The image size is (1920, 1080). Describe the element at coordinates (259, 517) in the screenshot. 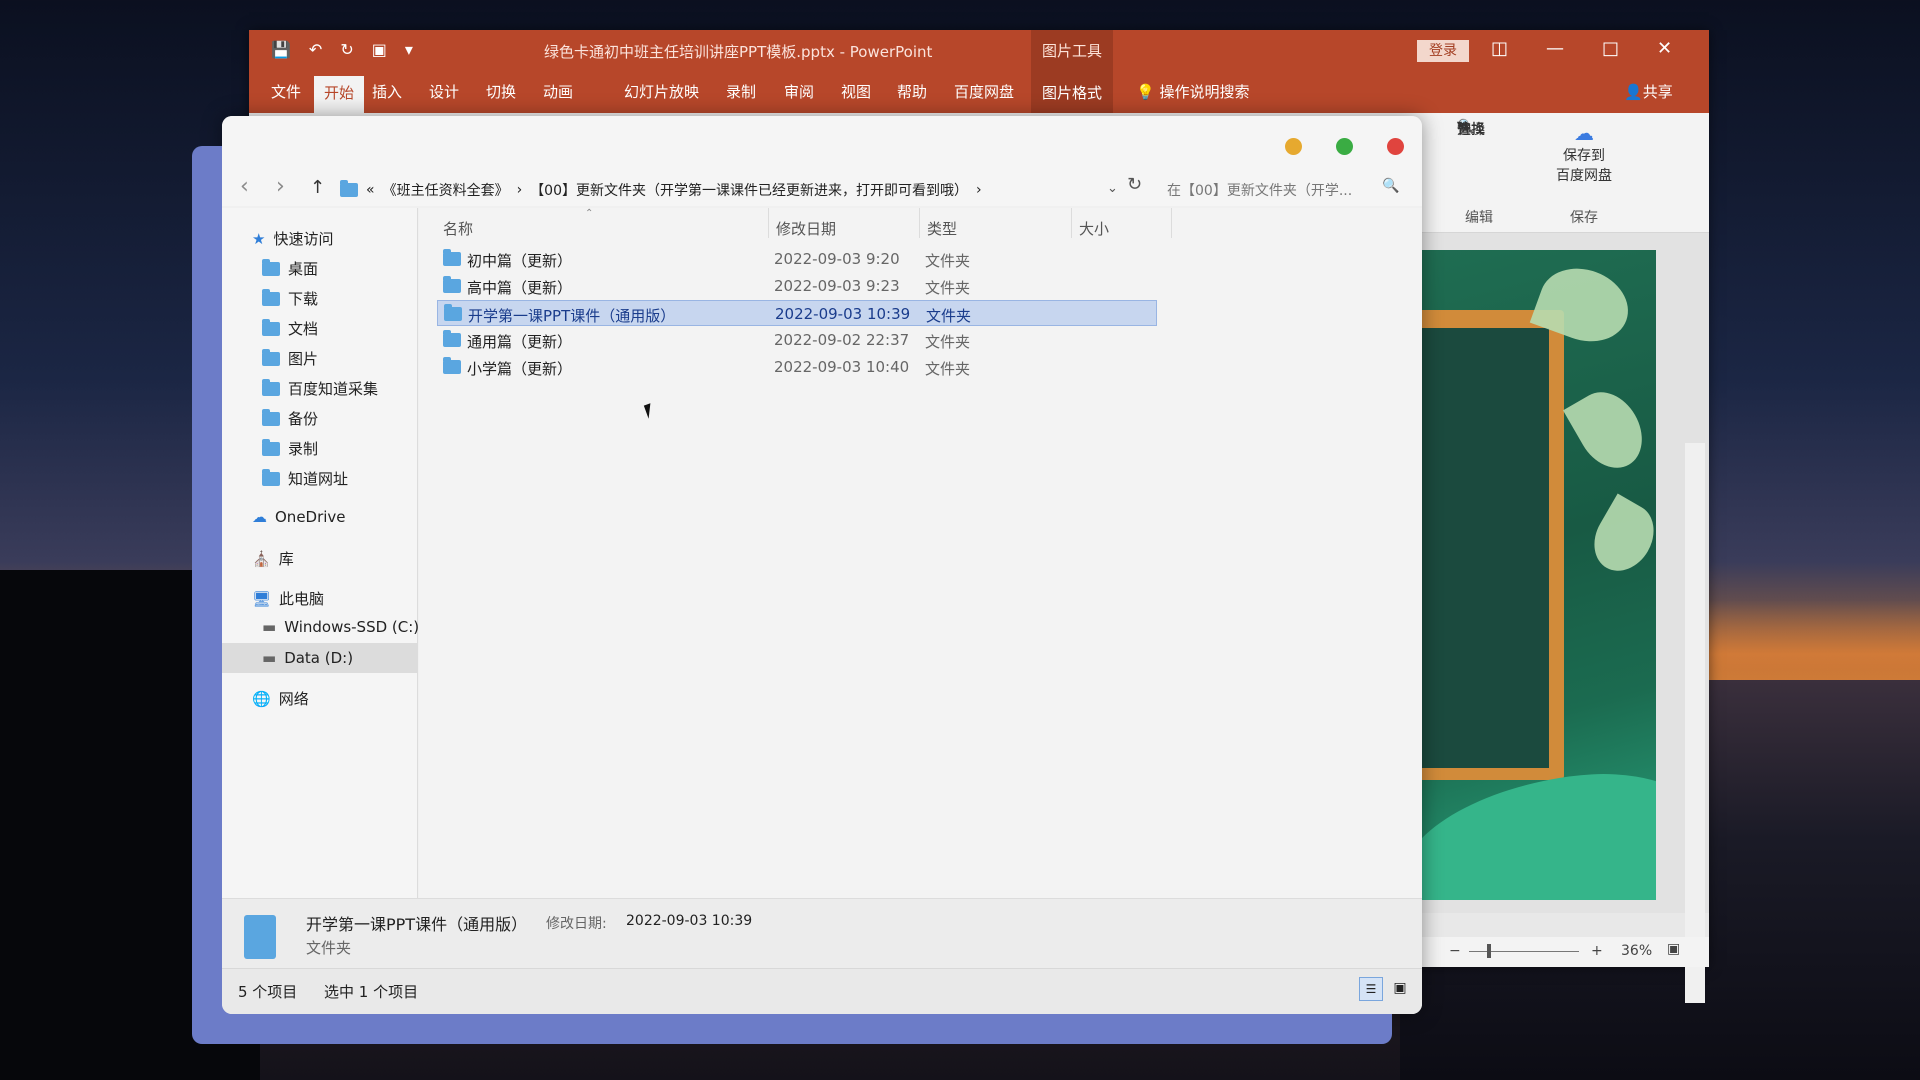

I see `cloud-icon: ☁` at that location.